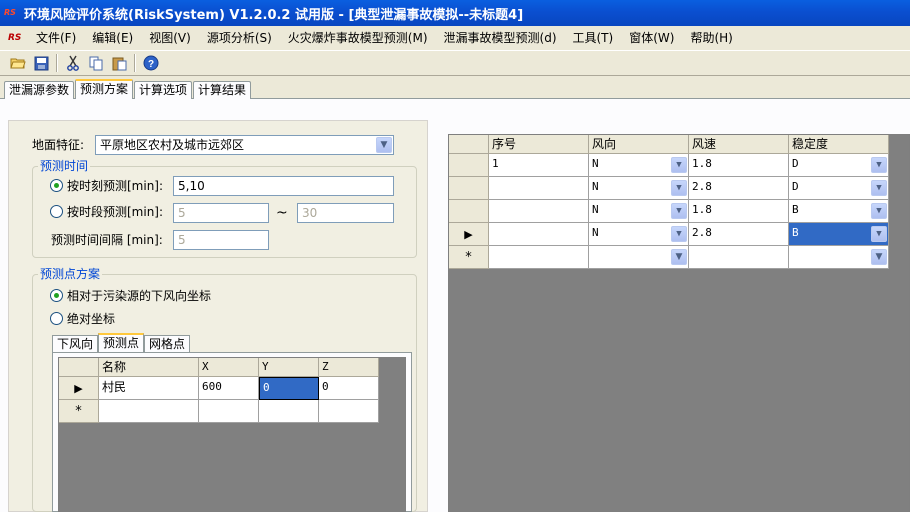 This screenshot has height=512, width=910. What do you see at coordinates (289, 367) in the screenshot?
I see `grid-header-y: Y` at bounding box center [289, 367].